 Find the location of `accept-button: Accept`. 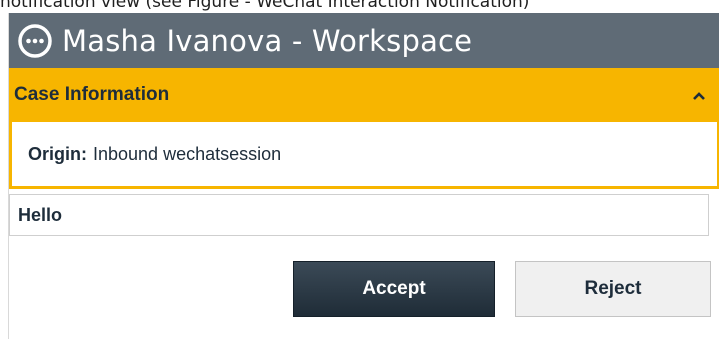

accept-button: Accept is located at coordinates (394, 289).